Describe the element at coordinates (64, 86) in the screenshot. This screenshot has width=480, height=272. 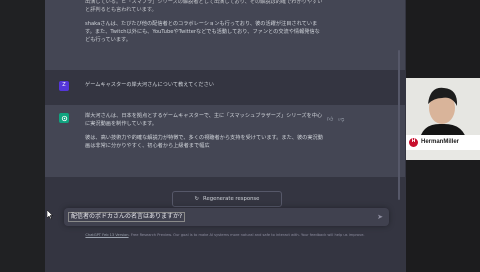
I see `user-avatar: Z` at that location.